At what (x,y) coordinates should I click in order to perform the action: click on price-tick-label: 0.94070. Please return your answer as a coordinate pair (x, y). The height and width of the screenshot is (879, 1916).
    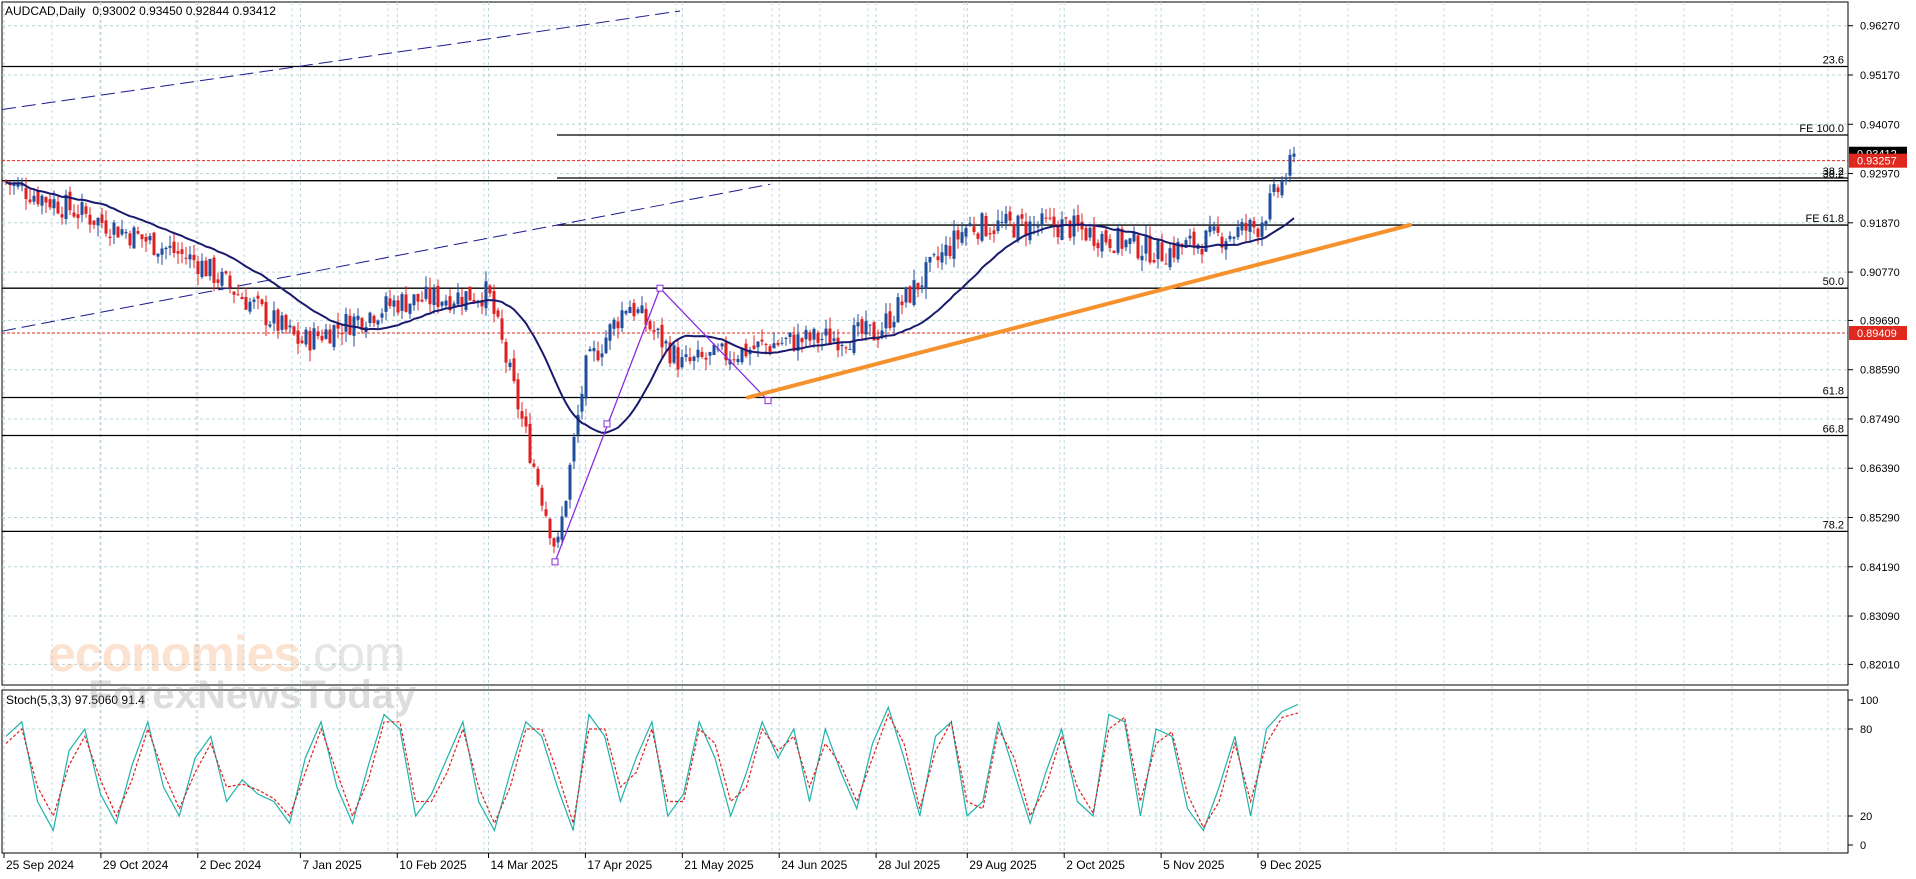
    Looking at the image, I should click on (1880, 125).